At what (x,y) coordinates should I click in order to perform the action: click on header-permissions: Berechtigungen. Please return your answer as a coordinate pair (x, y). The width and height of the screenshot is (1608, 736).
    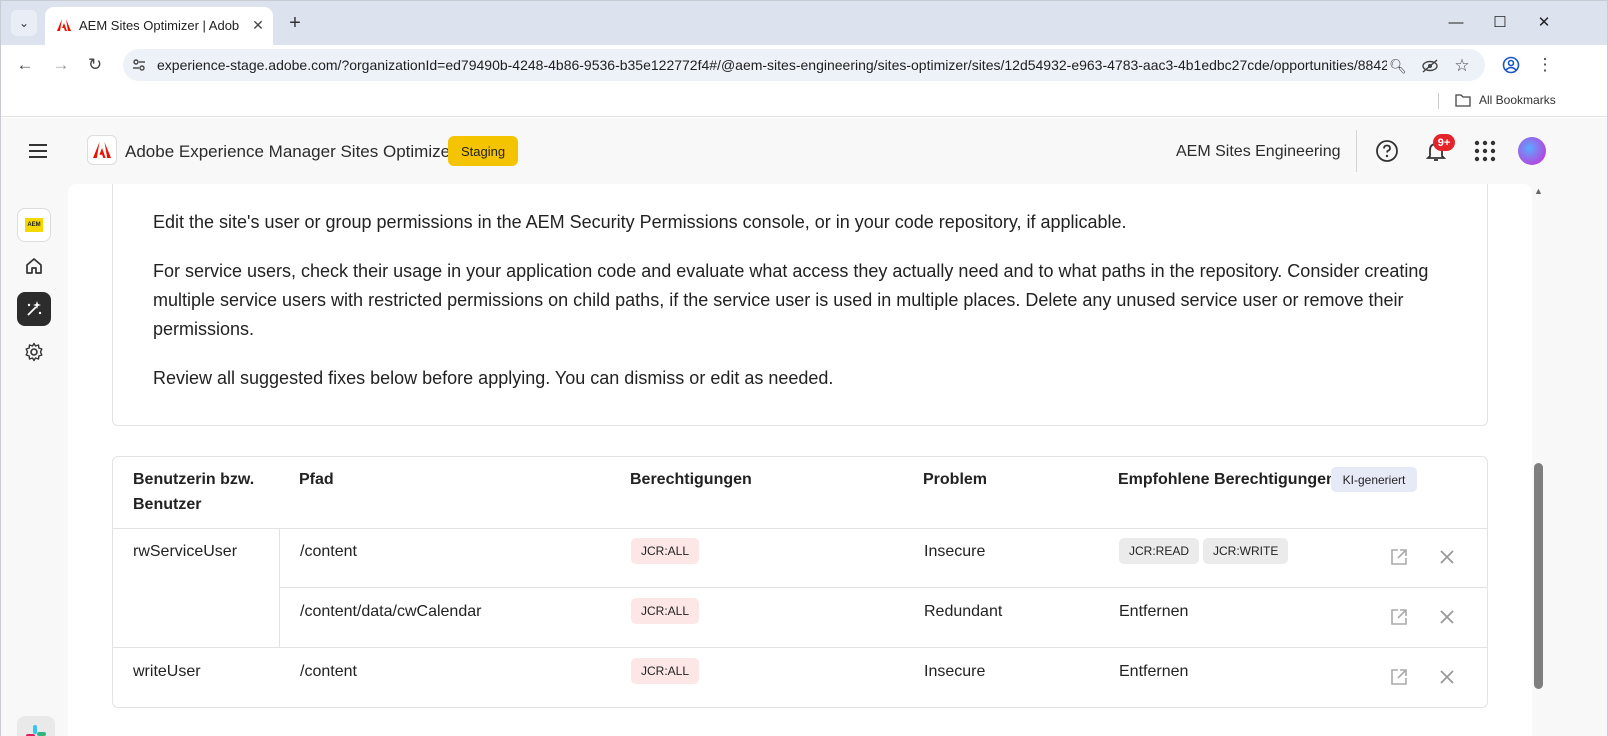
    Looking at the image, I should click on (691, 479).